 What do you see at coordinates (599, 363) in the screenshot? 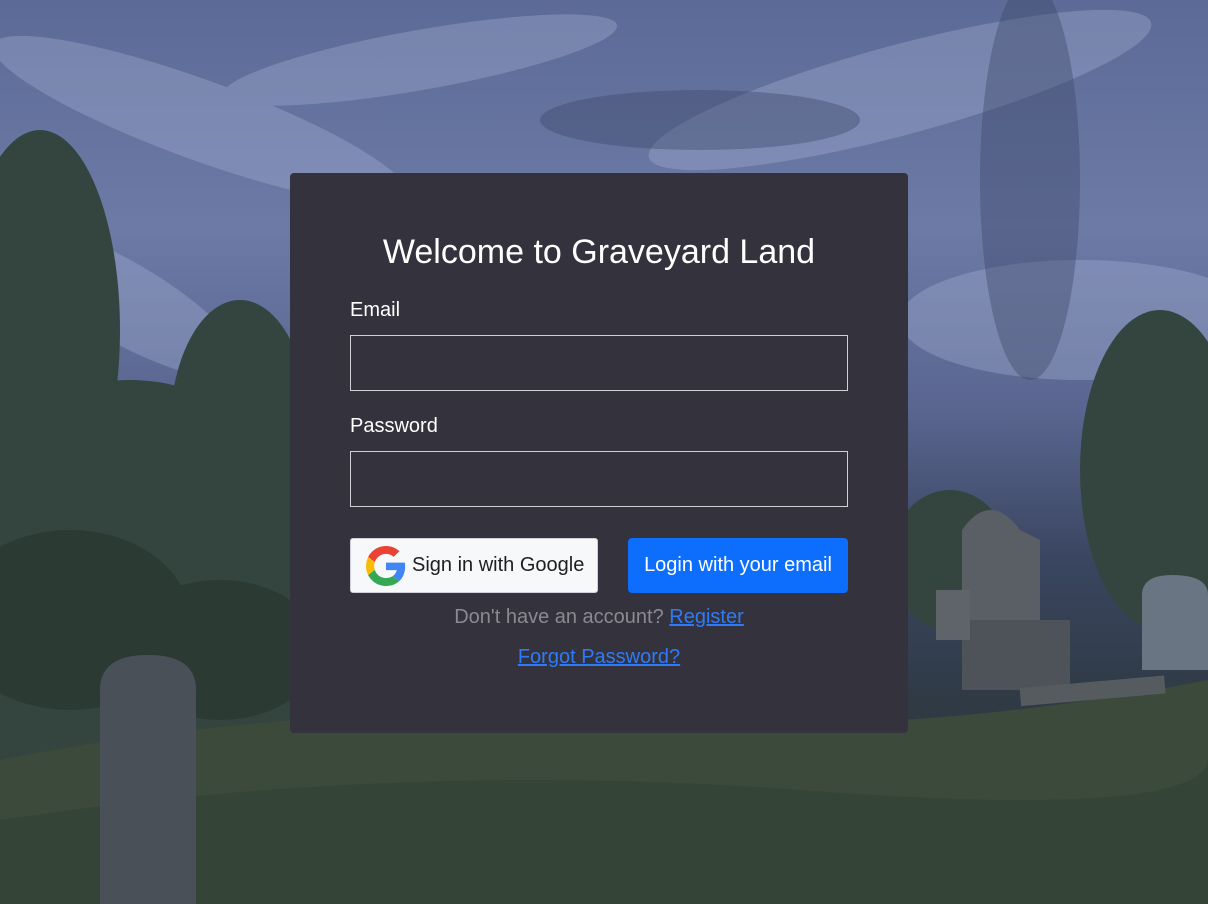
I see `email-field` at bounding box center [599, 363].